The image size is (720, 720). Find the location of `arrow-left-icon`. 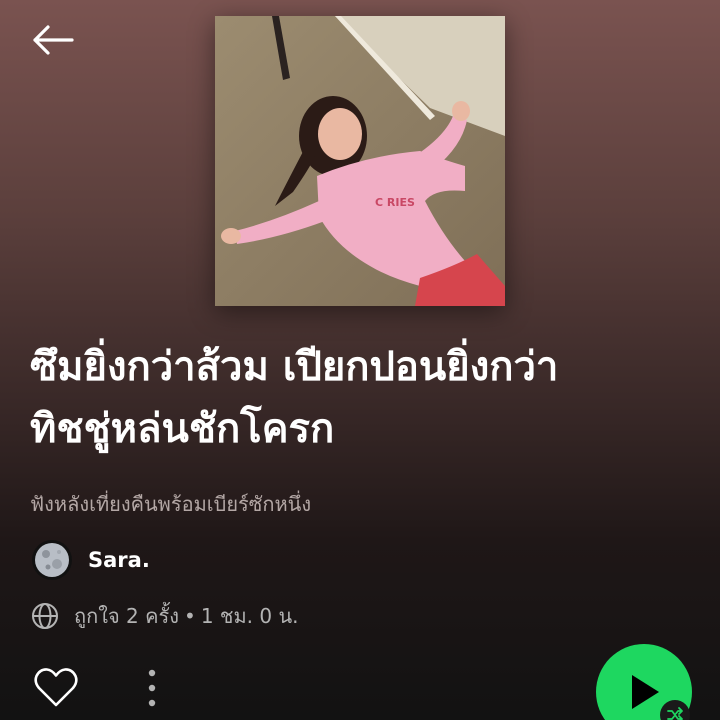

arrow-left-icon is located at coordinates (53, 40).